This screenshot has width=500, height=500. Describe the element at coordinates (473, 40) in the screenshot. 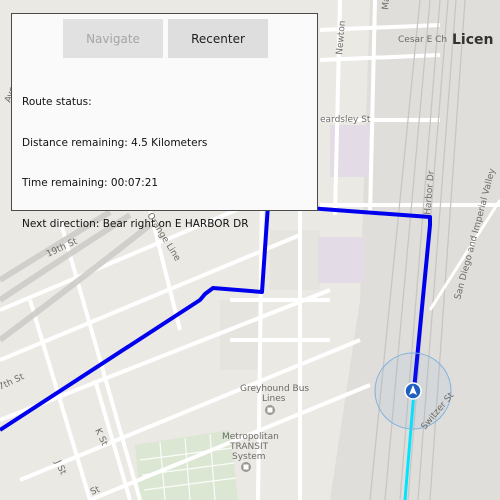

I see `license-watermark: Licen` at that location.